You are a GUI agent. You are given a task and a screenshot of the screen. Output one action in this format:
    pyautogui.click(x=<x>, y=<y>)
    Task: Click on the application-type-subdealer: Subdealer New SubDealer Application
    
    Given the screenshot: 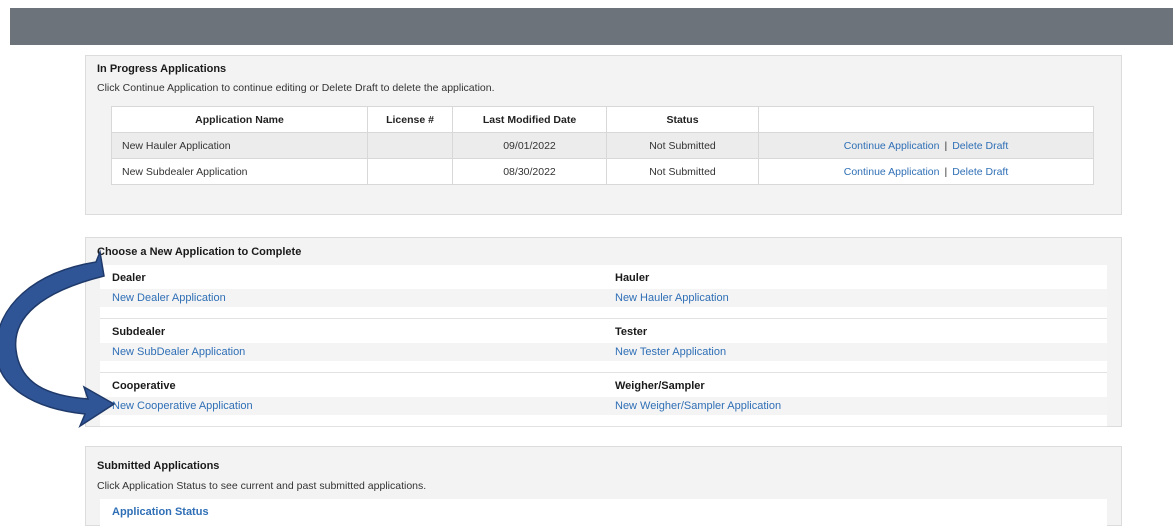 What is the action you would take?
    pyautogui.click(x=352, y=345)
    